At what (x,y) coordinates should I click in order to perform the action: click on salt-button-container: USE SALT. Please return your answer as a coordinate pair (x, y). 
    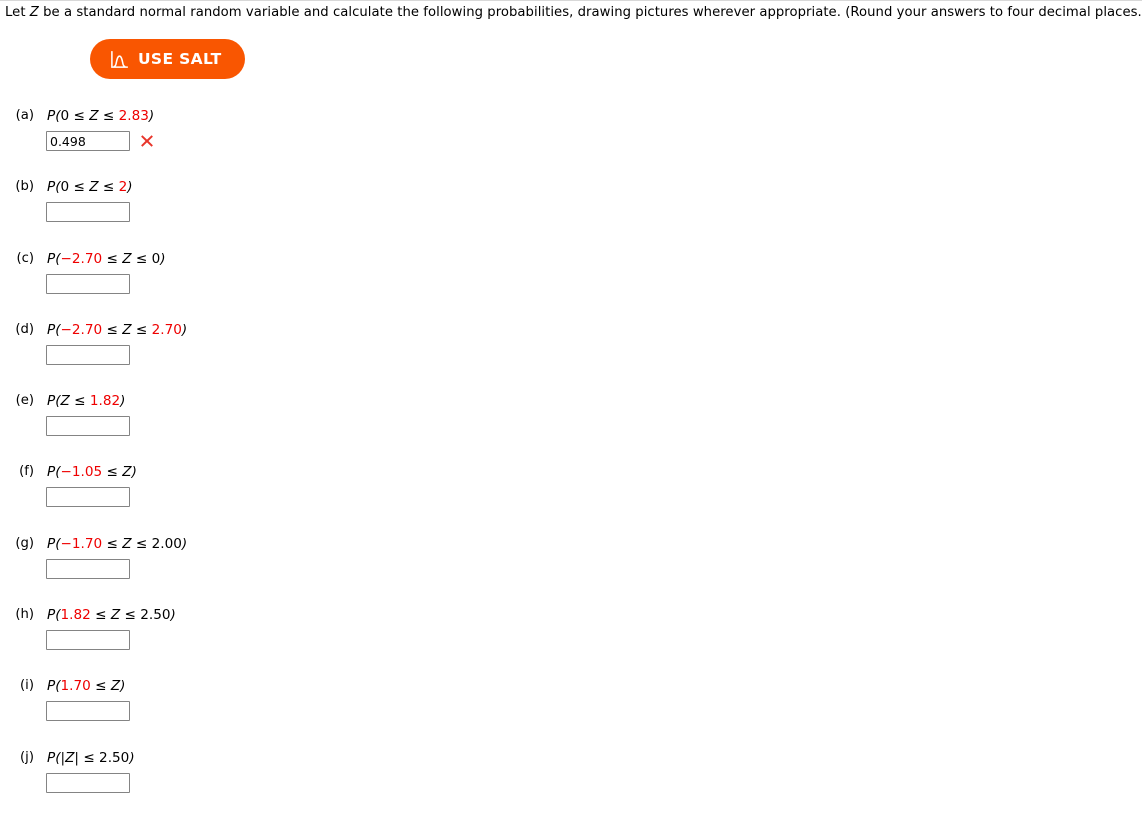
    Looking at the image, I should click on (167, 59).